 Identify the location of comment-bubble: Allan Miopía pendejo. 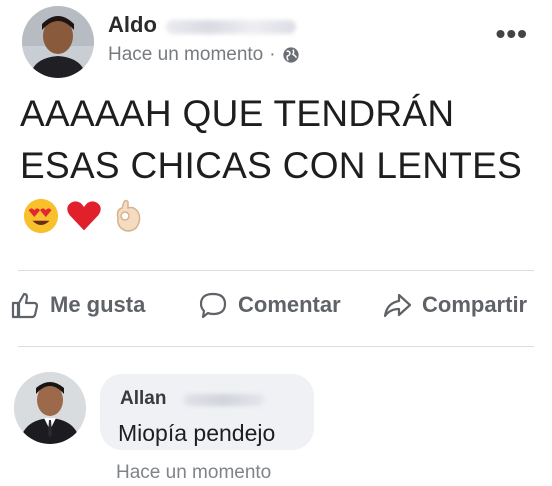
(207, 412).